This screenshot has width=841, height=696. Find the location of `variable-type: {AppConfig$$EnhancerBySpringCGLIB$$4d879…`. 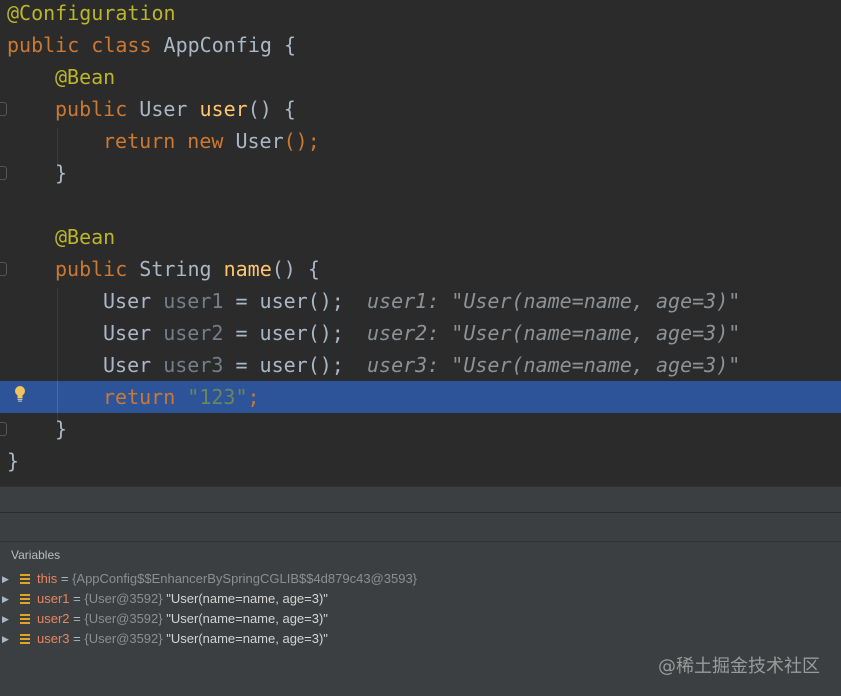

variable-type: {AppConfig$$EnhancerBySpringCGLIB$$4d879… is located at coordinates (245, 578).